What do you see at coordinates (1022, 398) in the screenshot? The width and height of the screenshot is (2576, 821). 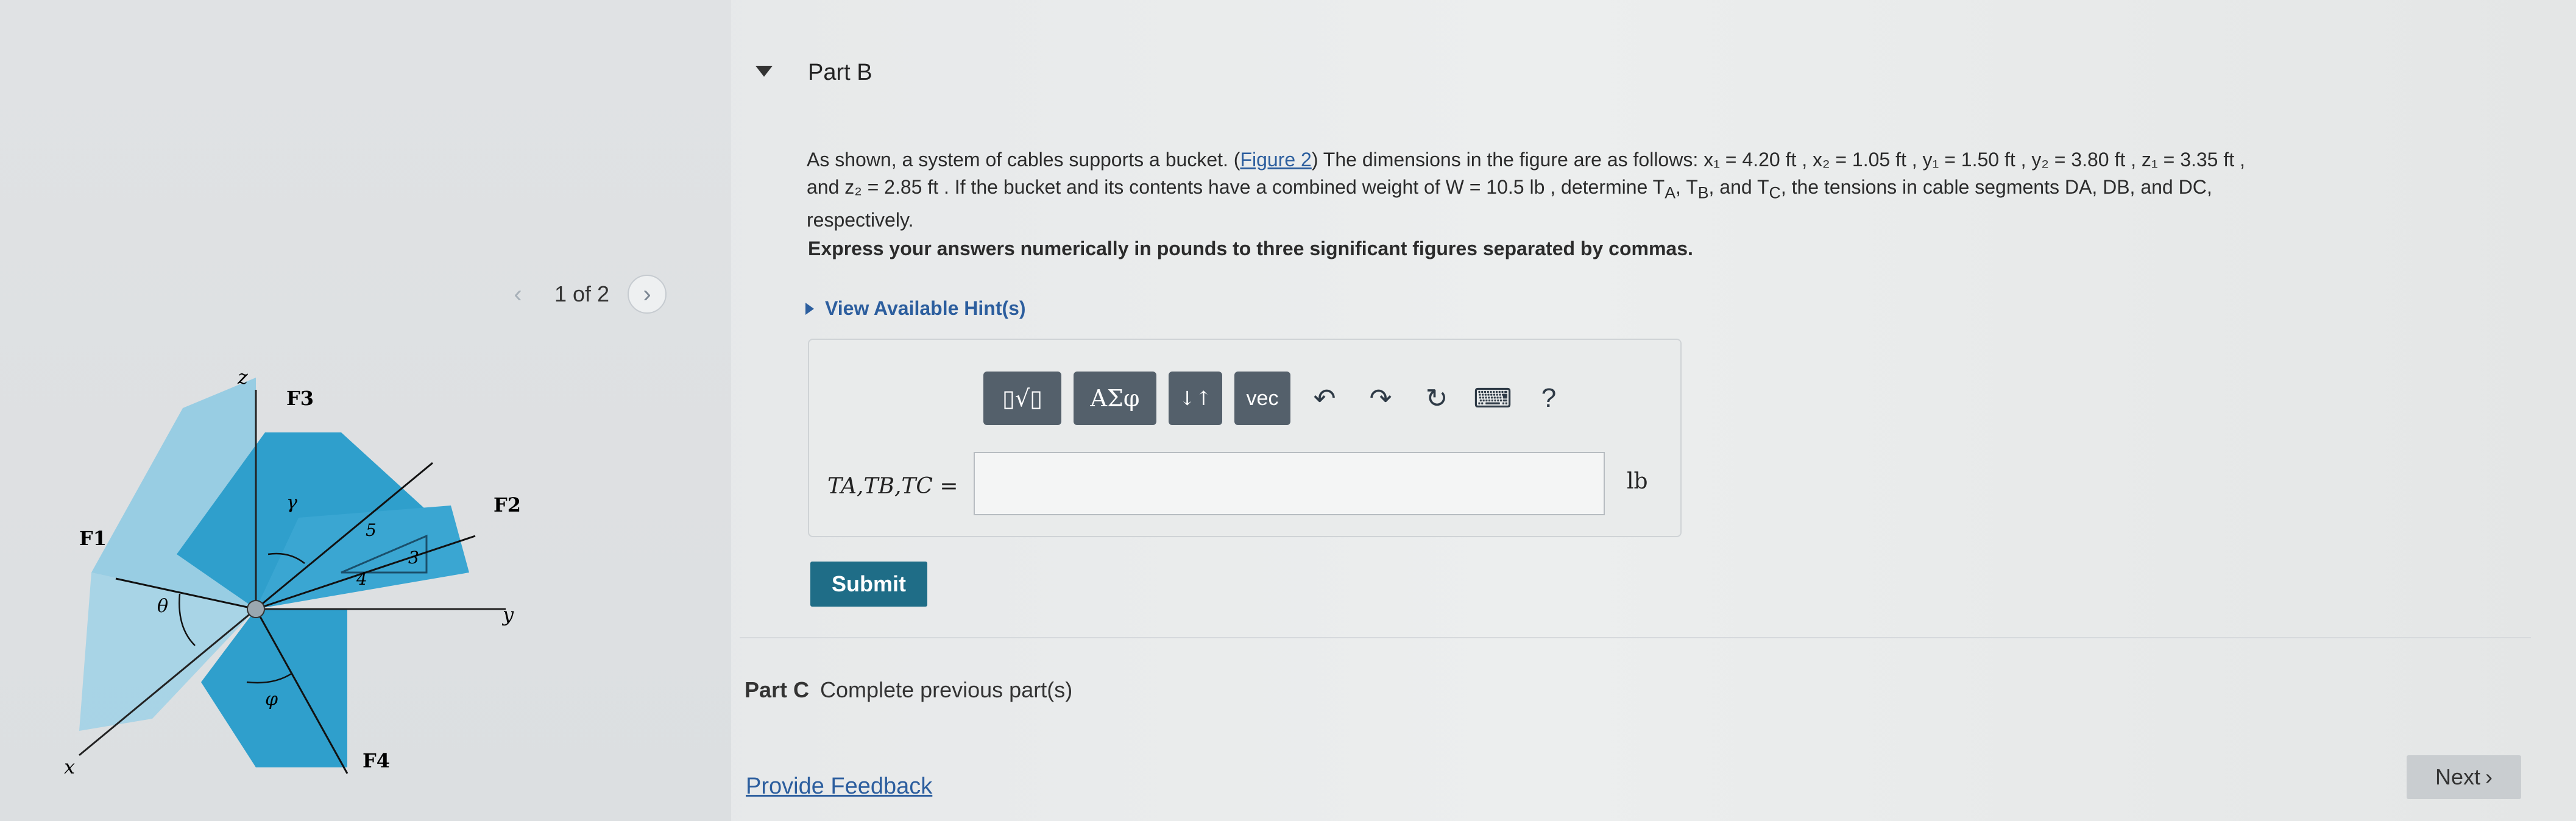 I see `templates-button: ▯√▯` at bounding box center [1022, 398].